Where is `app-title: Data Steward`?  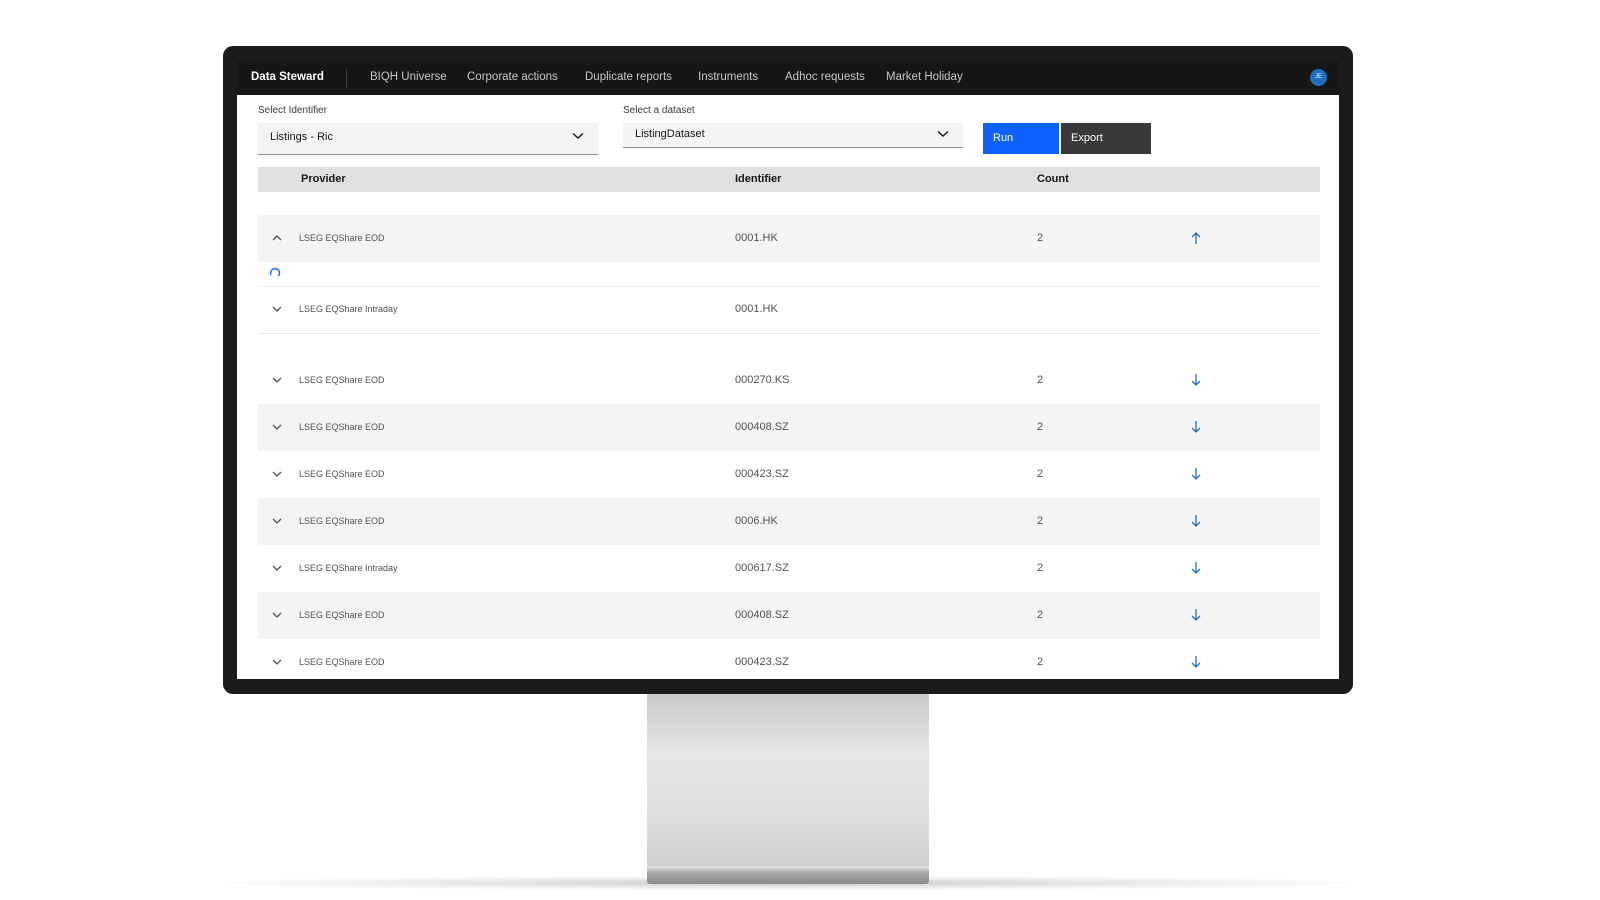
app-title: Data Steward is located at coordinates (287, 77).